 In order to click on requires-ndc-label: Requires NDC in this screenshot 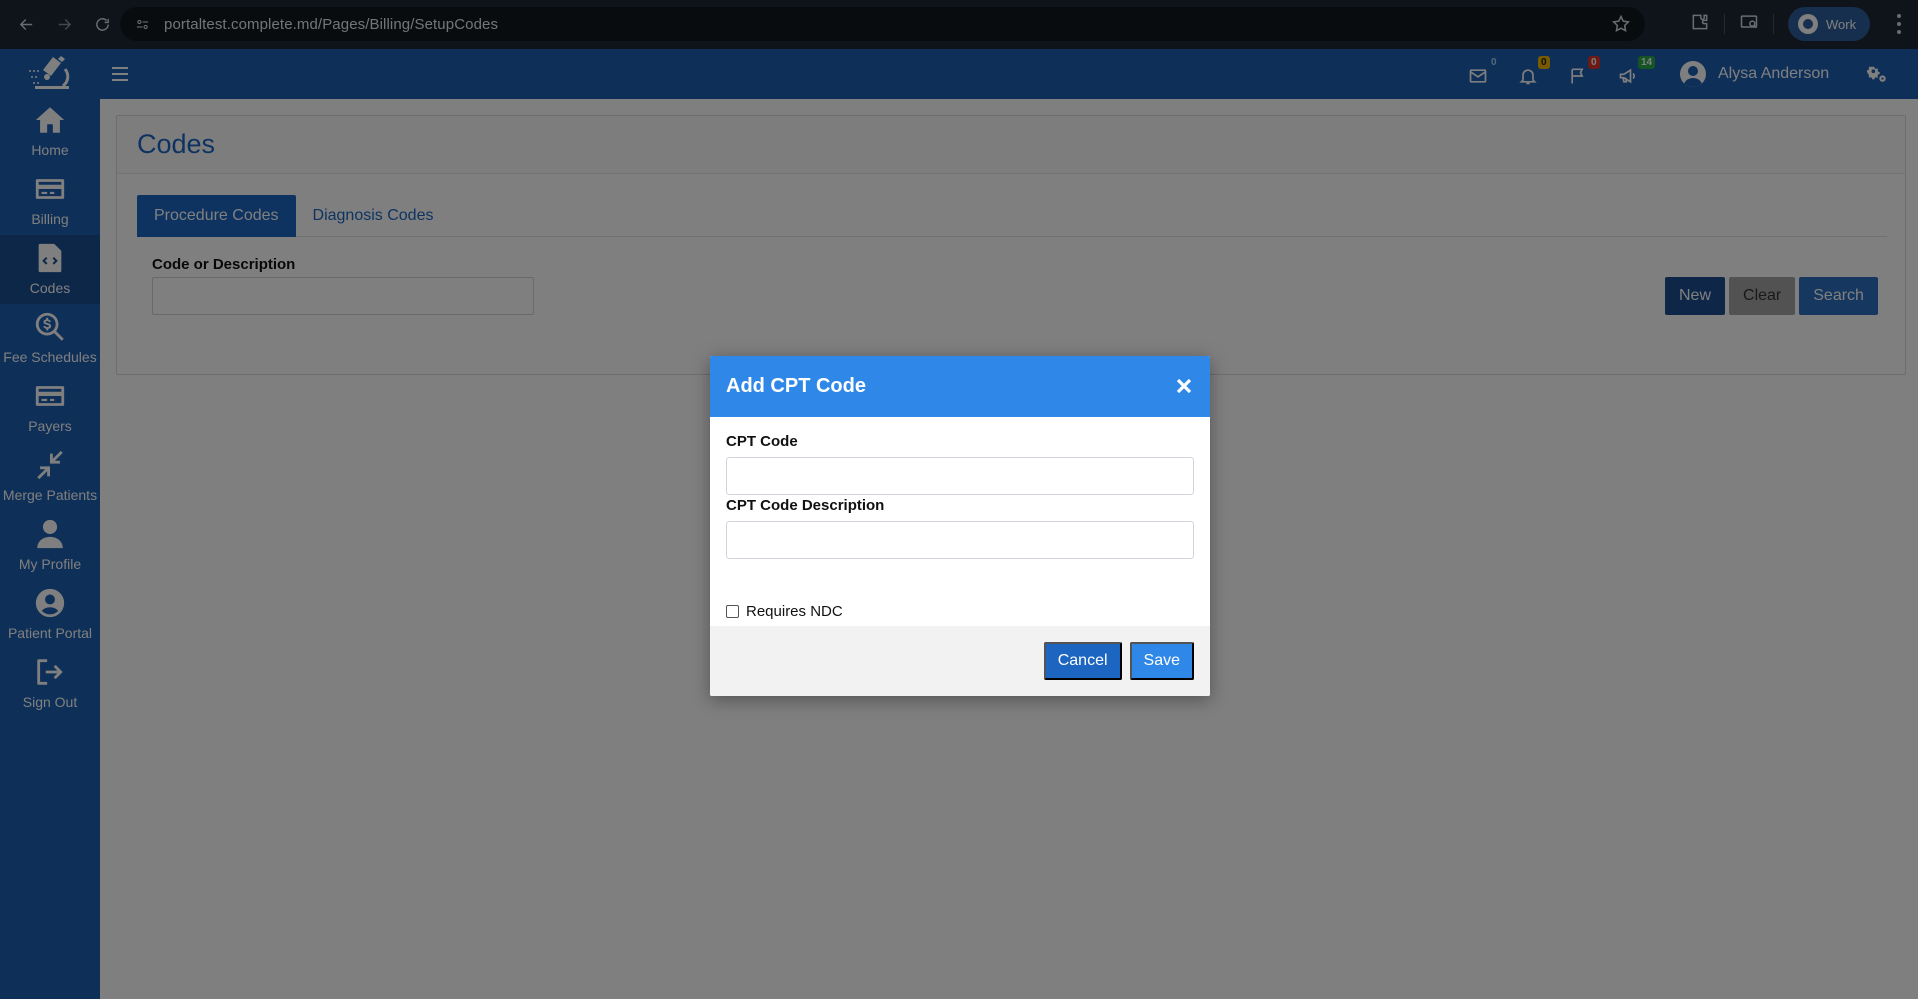, I will do `click(794, 611)`.